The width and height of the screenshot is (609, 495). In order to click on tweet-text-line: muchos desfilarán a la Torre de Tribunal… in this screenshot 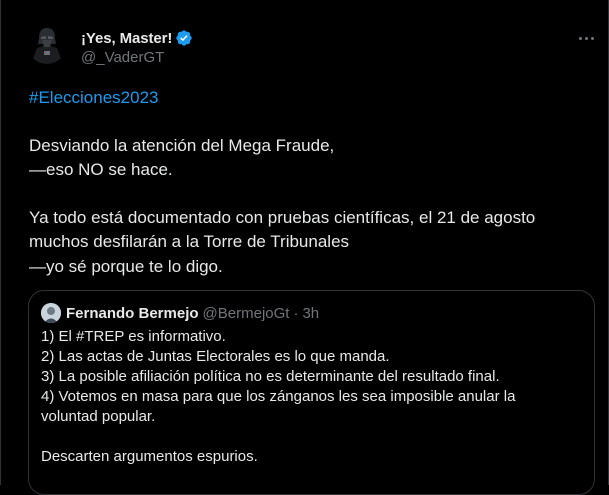, I will do `click(189, 241)`.